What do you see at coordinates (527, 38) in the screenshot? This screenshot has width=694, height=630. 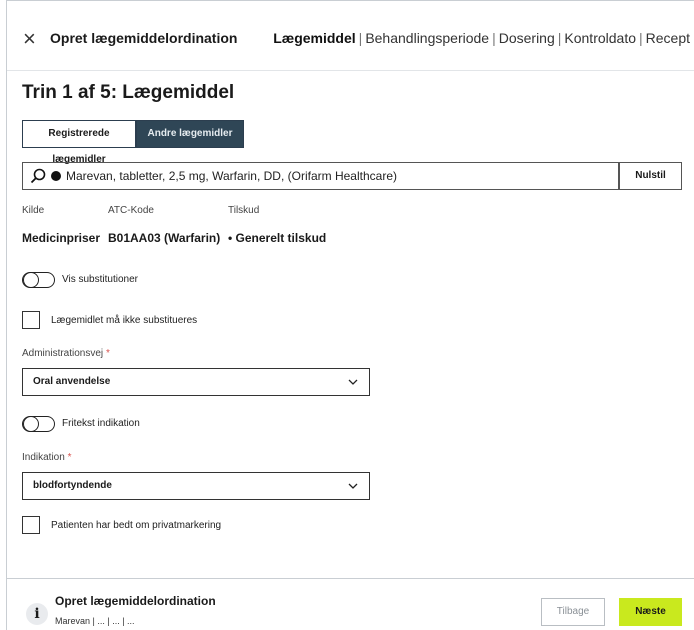 I see `step-dosering: Dosering` at bounding box center [527, 38].